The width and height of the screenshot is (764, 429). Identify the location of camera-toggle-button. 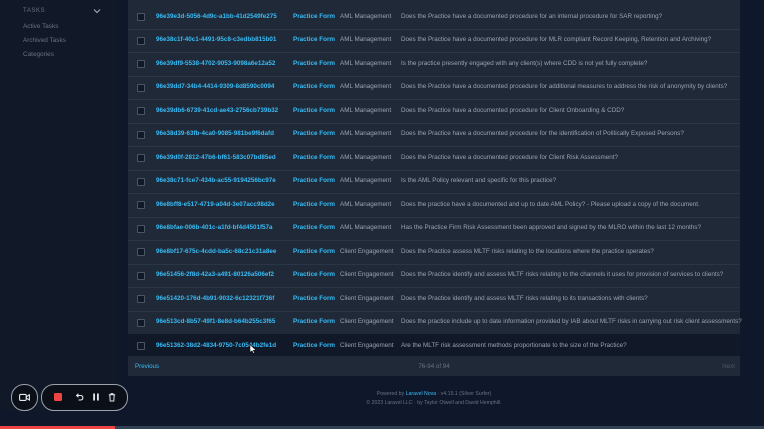
(24, 397).